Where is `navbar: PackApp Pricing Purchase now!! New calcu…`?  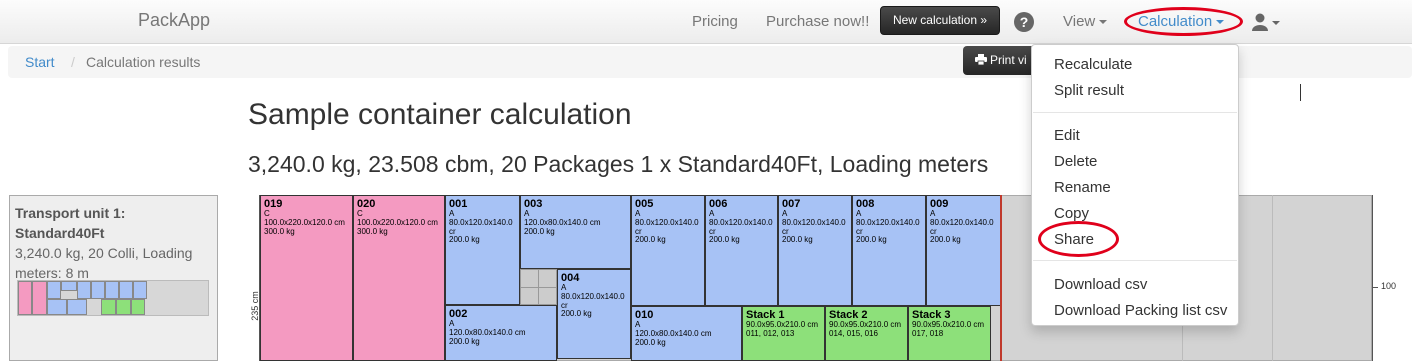
navbar: PackApp Pricing Purchase now!! New calcu… is located at coordinates (706, 22).